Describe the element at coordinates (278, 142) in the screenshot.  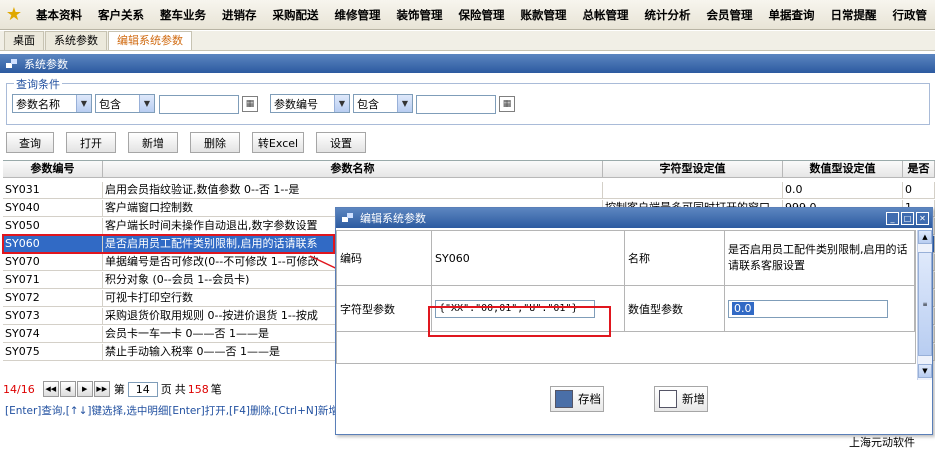
I see `export-excel-button: 转Excel` at that location.